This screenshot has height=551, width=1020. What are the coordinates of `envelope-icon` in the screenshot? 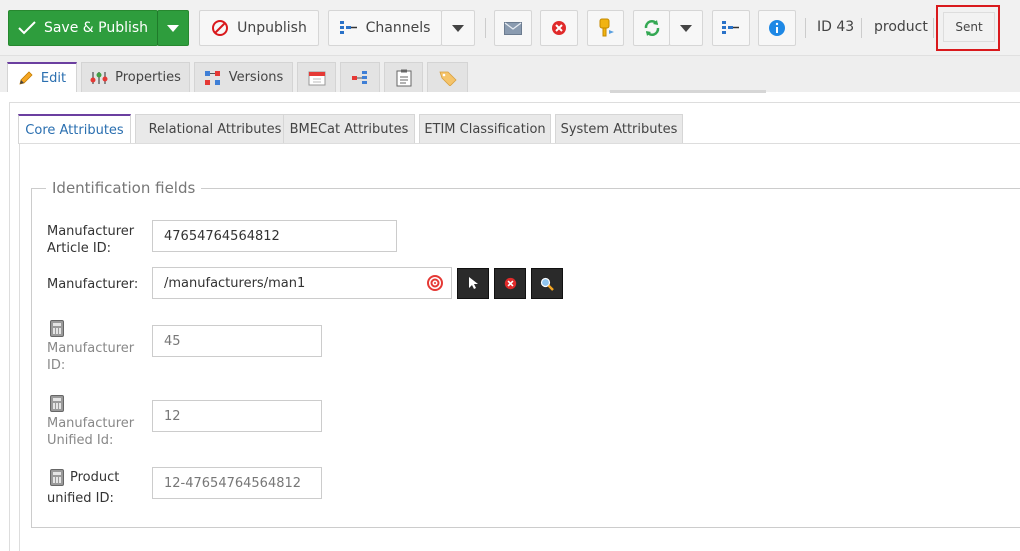 It's located at (513, 28).